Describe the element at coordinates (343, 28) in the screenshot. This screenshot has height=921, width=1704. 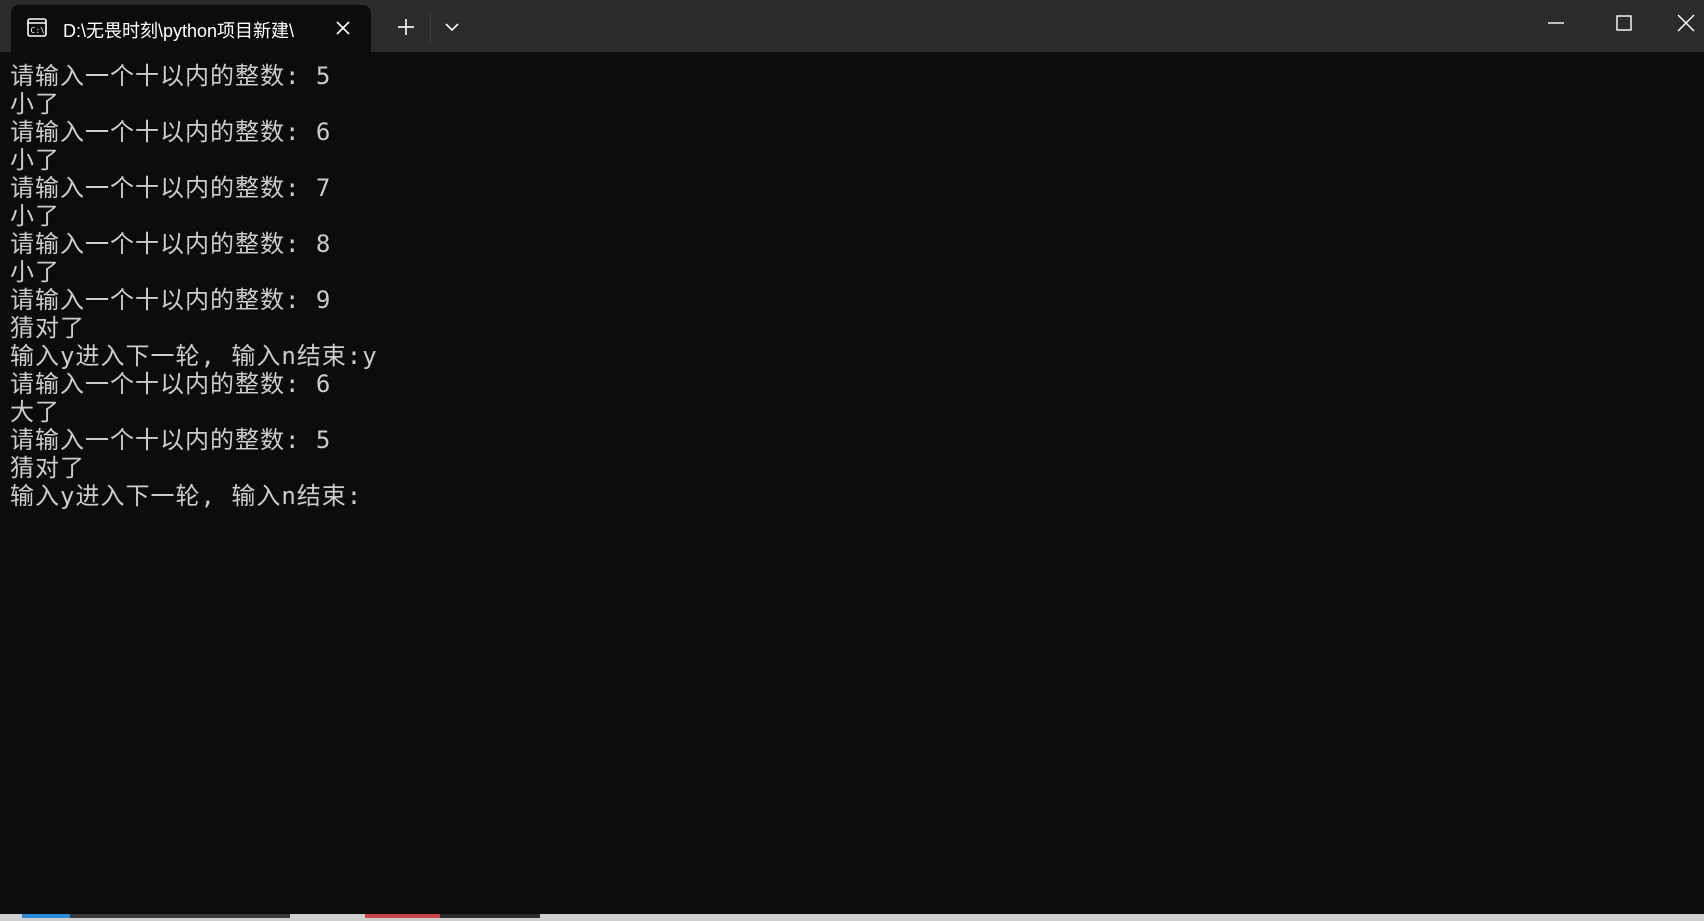
I see `close-icon` at that location.